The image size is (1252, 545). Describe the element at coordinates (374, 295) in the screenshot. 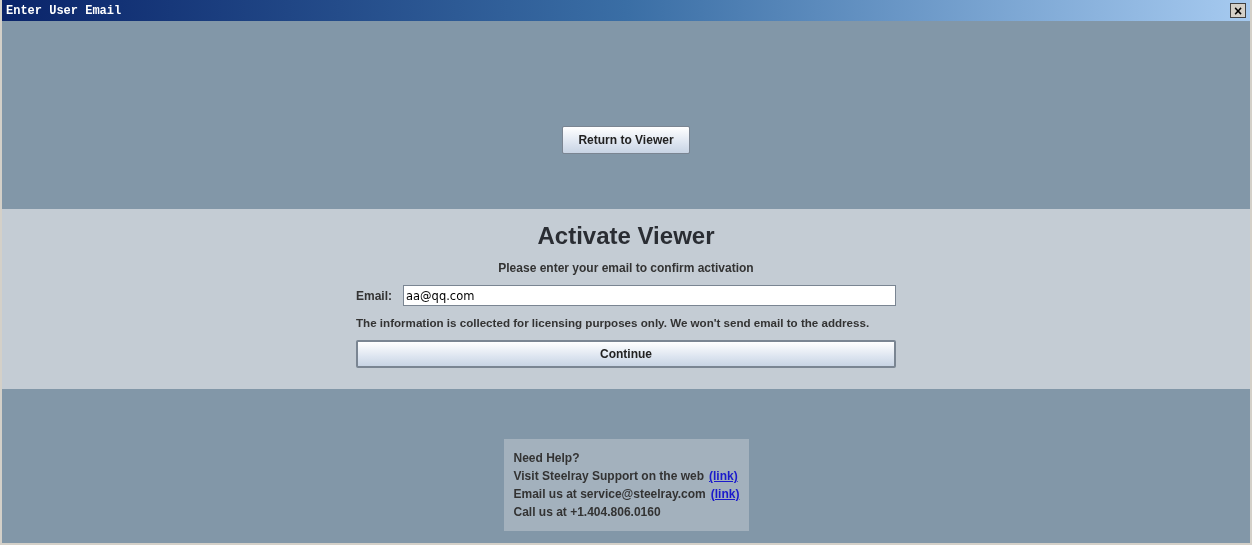

I see `email-label: Email:` at that location.